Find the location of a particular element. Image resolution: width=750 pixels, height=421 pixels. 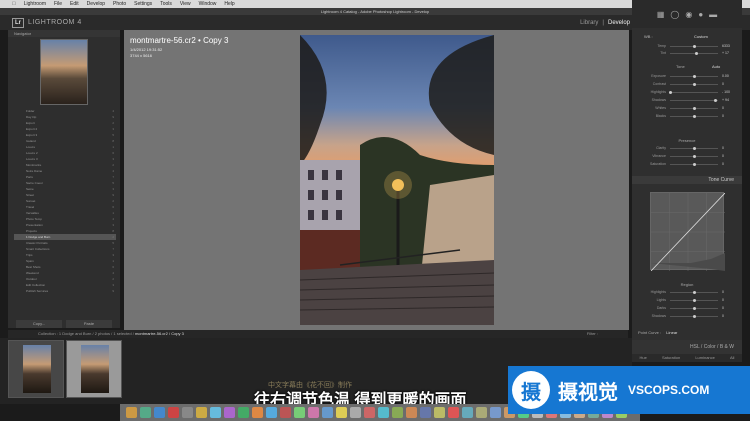

slider-tint: Tint + 17 is located at coordinates (688, 54).